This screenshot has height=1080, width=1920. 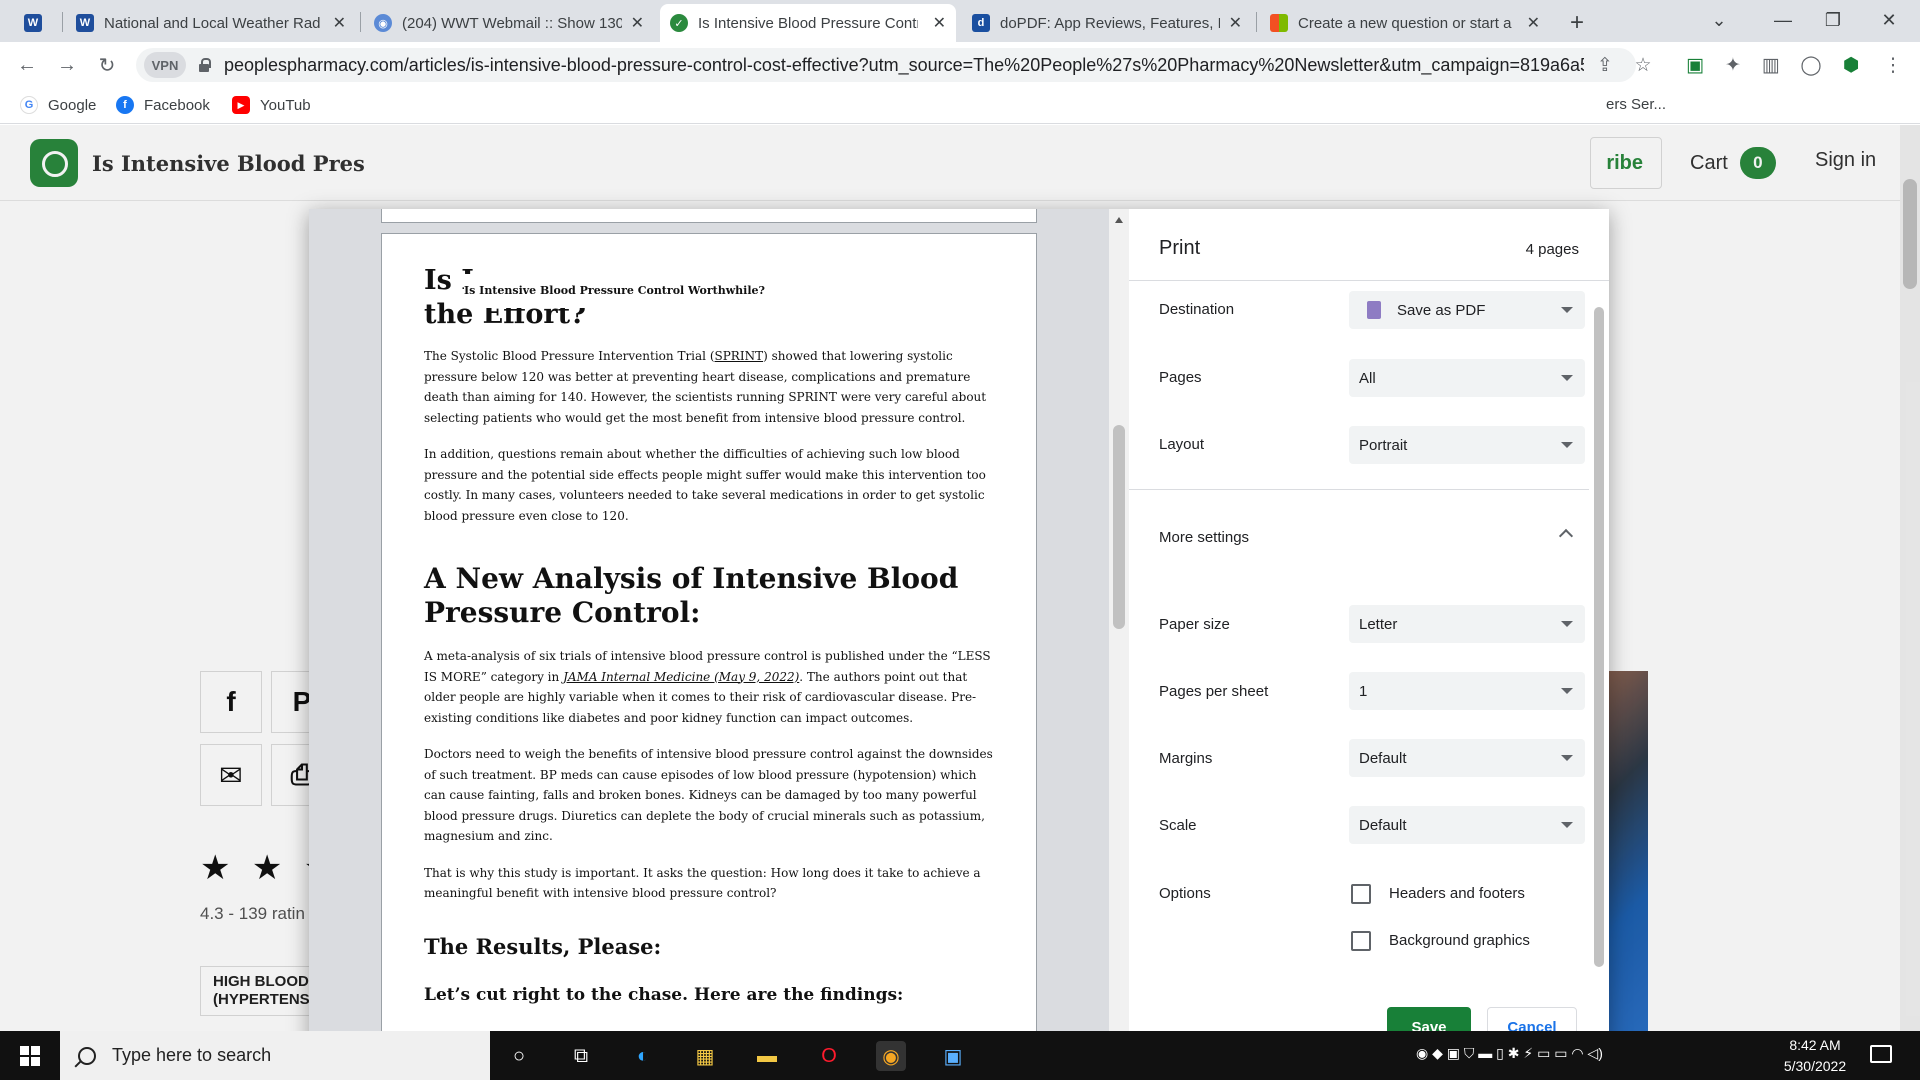 I want to click on margins-label: Margins, so click(x=1186, y=758).